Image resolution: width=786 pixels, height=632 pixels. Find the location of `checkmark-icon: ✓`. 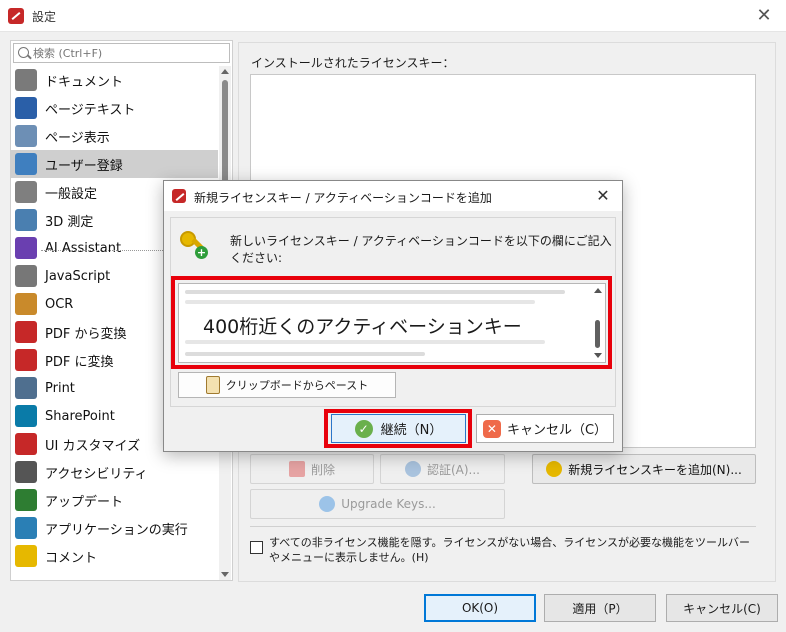

checkmark-icon: ✓ is located at coordinates (363, 428).